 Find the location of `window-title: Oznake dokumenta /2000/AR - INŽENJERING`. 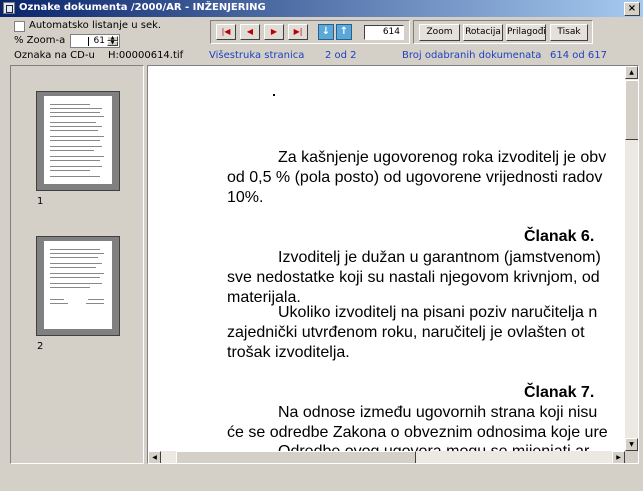

window-title: Oznake dokumenta /2000/AR - INŽENJERING is located at coordinates (142, 7).